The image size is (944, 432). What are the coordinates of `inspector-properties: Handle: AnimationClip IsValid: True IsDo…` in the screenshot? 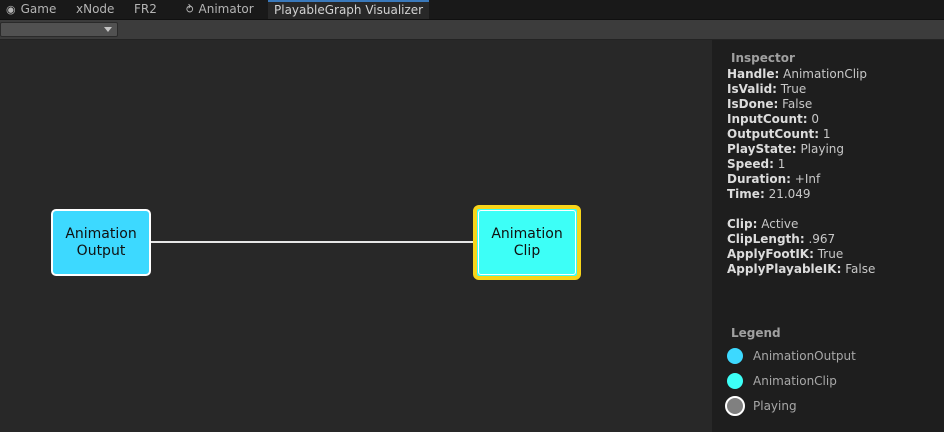 It's located at (801, 172).